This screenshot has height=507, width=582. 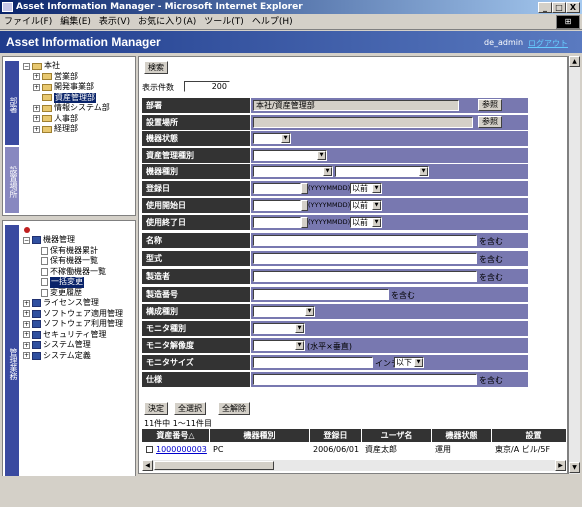 I want to click on tree-item: + セキュリティ管理, so click(x=73, y=335).